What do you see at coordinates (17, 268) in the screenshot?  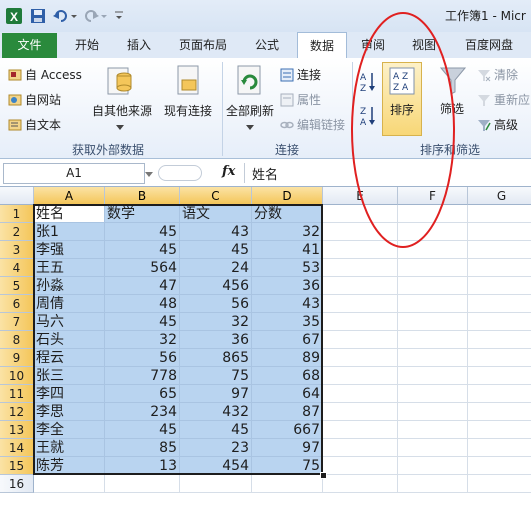 I see `row-header: 4` at bounding box center [17, 268].